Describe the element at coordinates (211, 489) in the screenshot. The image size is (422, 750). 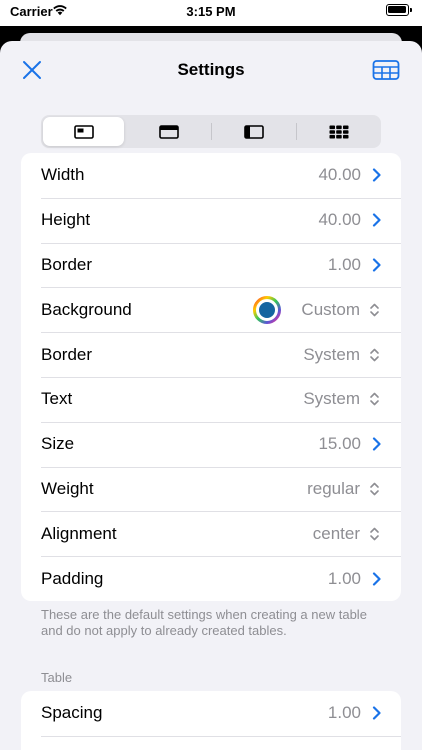
I see `weight-row: Weight regular` at that location.